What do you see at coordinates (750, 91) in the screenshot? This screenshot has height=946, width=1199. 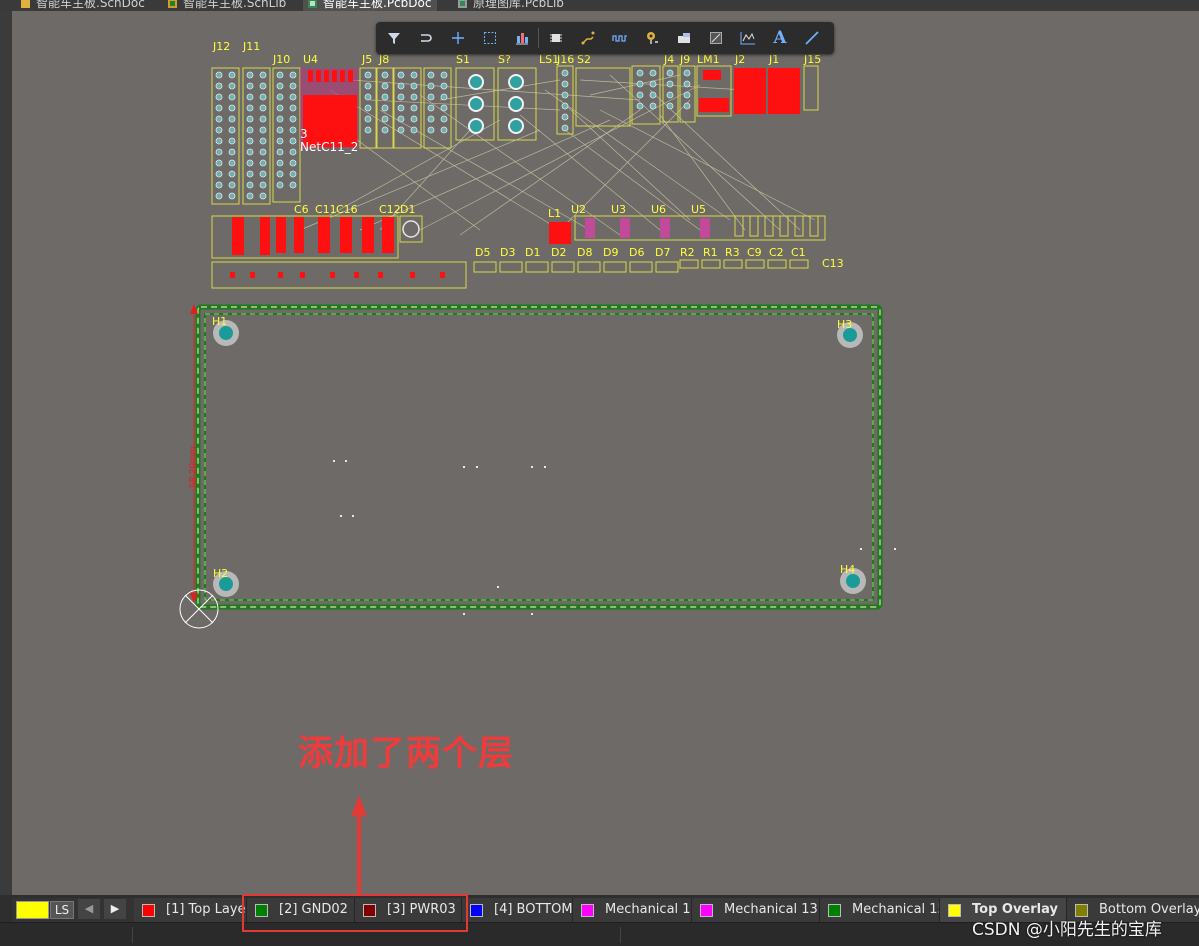 I see `j2-pad` at bounding box center [750, 91].